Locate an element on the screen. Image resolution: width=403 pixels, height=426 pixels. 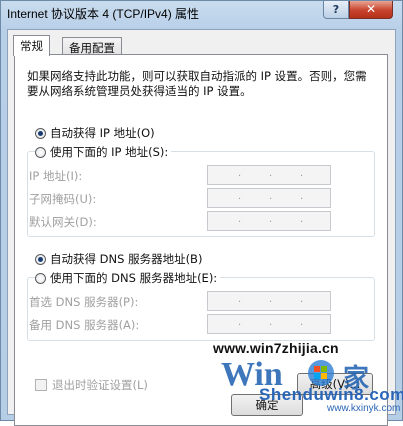
preferred-dns-label: 首选 DNS 服务器(P): is located at coordinates (84, 302).